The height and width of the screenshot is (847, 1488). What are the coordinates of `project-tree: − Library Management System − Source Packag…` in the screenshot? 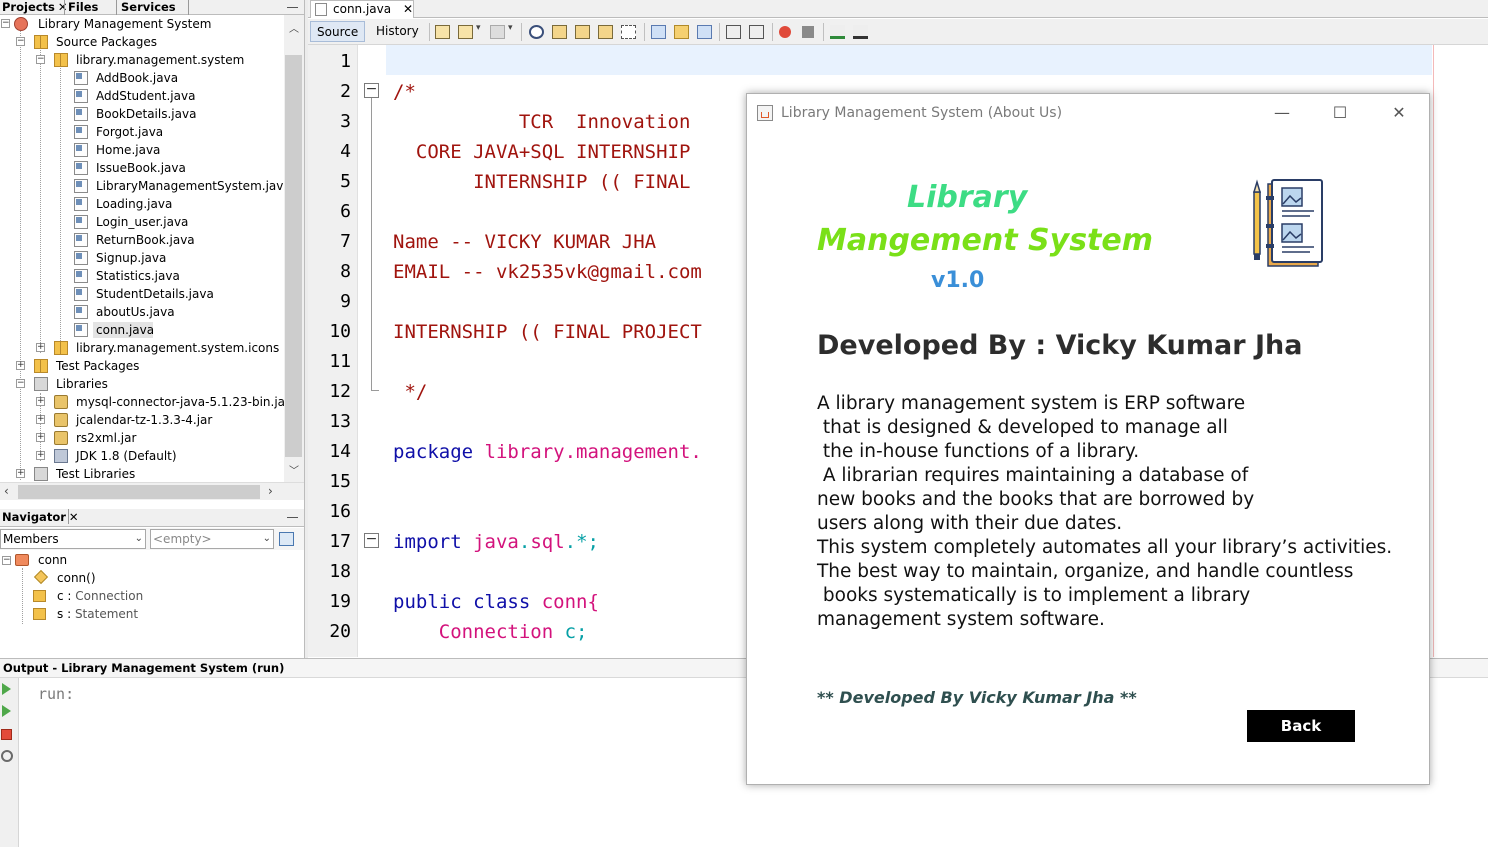 It's located at (142, 248).